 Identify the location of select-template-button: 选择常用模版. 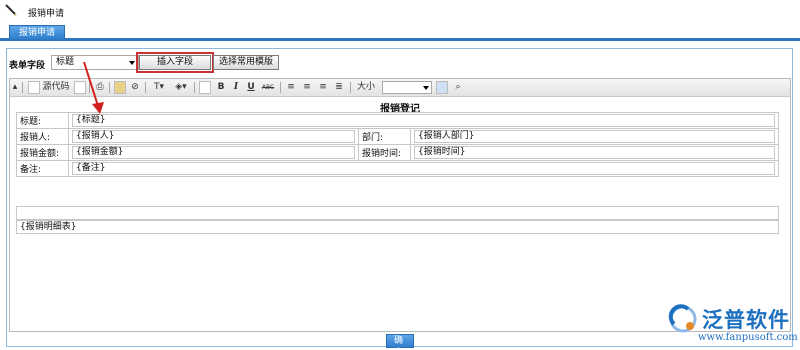
(246, 62).